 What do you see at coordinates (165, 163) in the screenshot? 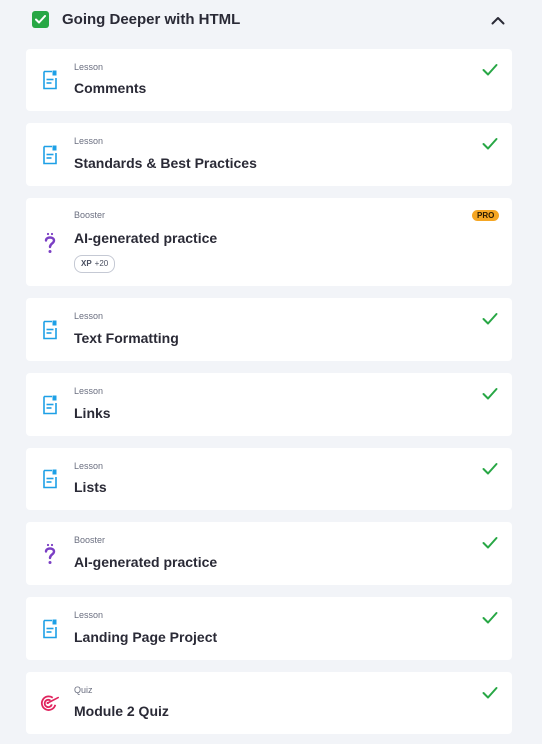
I see `item-title: Standards & Best Practices` at bounding box center [165, 163].